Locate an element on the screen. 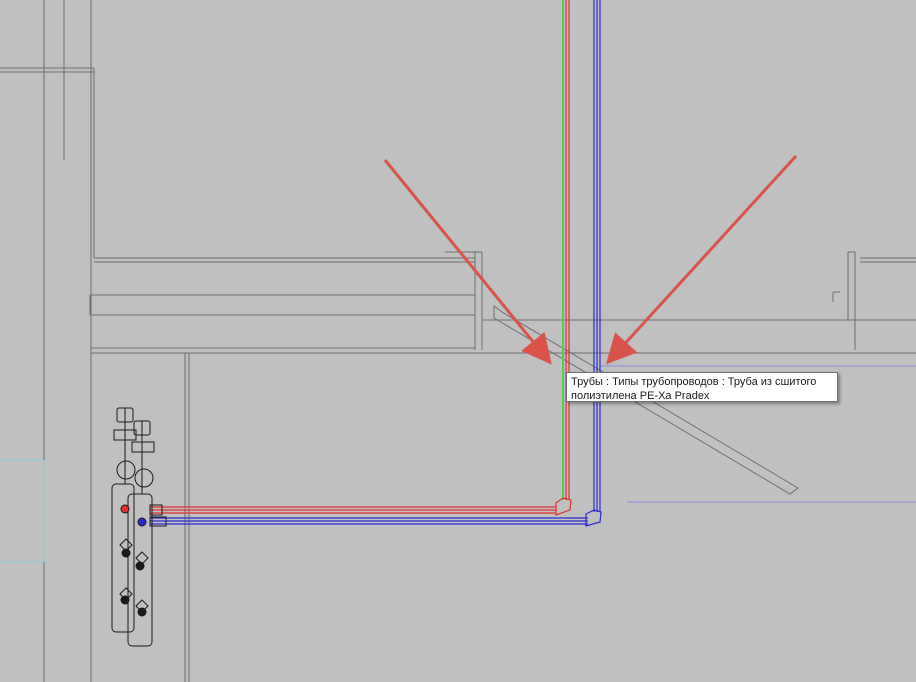 The width and height of the screenshot is (916, 682). supply-pipe-riser is located at coordinates (566, 250).